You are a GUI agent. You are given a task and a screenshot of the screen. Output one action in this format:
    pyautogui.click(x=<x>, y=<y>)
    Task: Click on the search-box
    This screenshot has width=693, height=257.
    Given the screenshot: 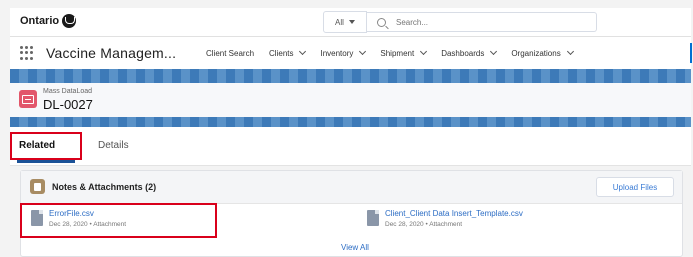 What is the action you would take?
    pyautogui.click(x=482, y=22)
    